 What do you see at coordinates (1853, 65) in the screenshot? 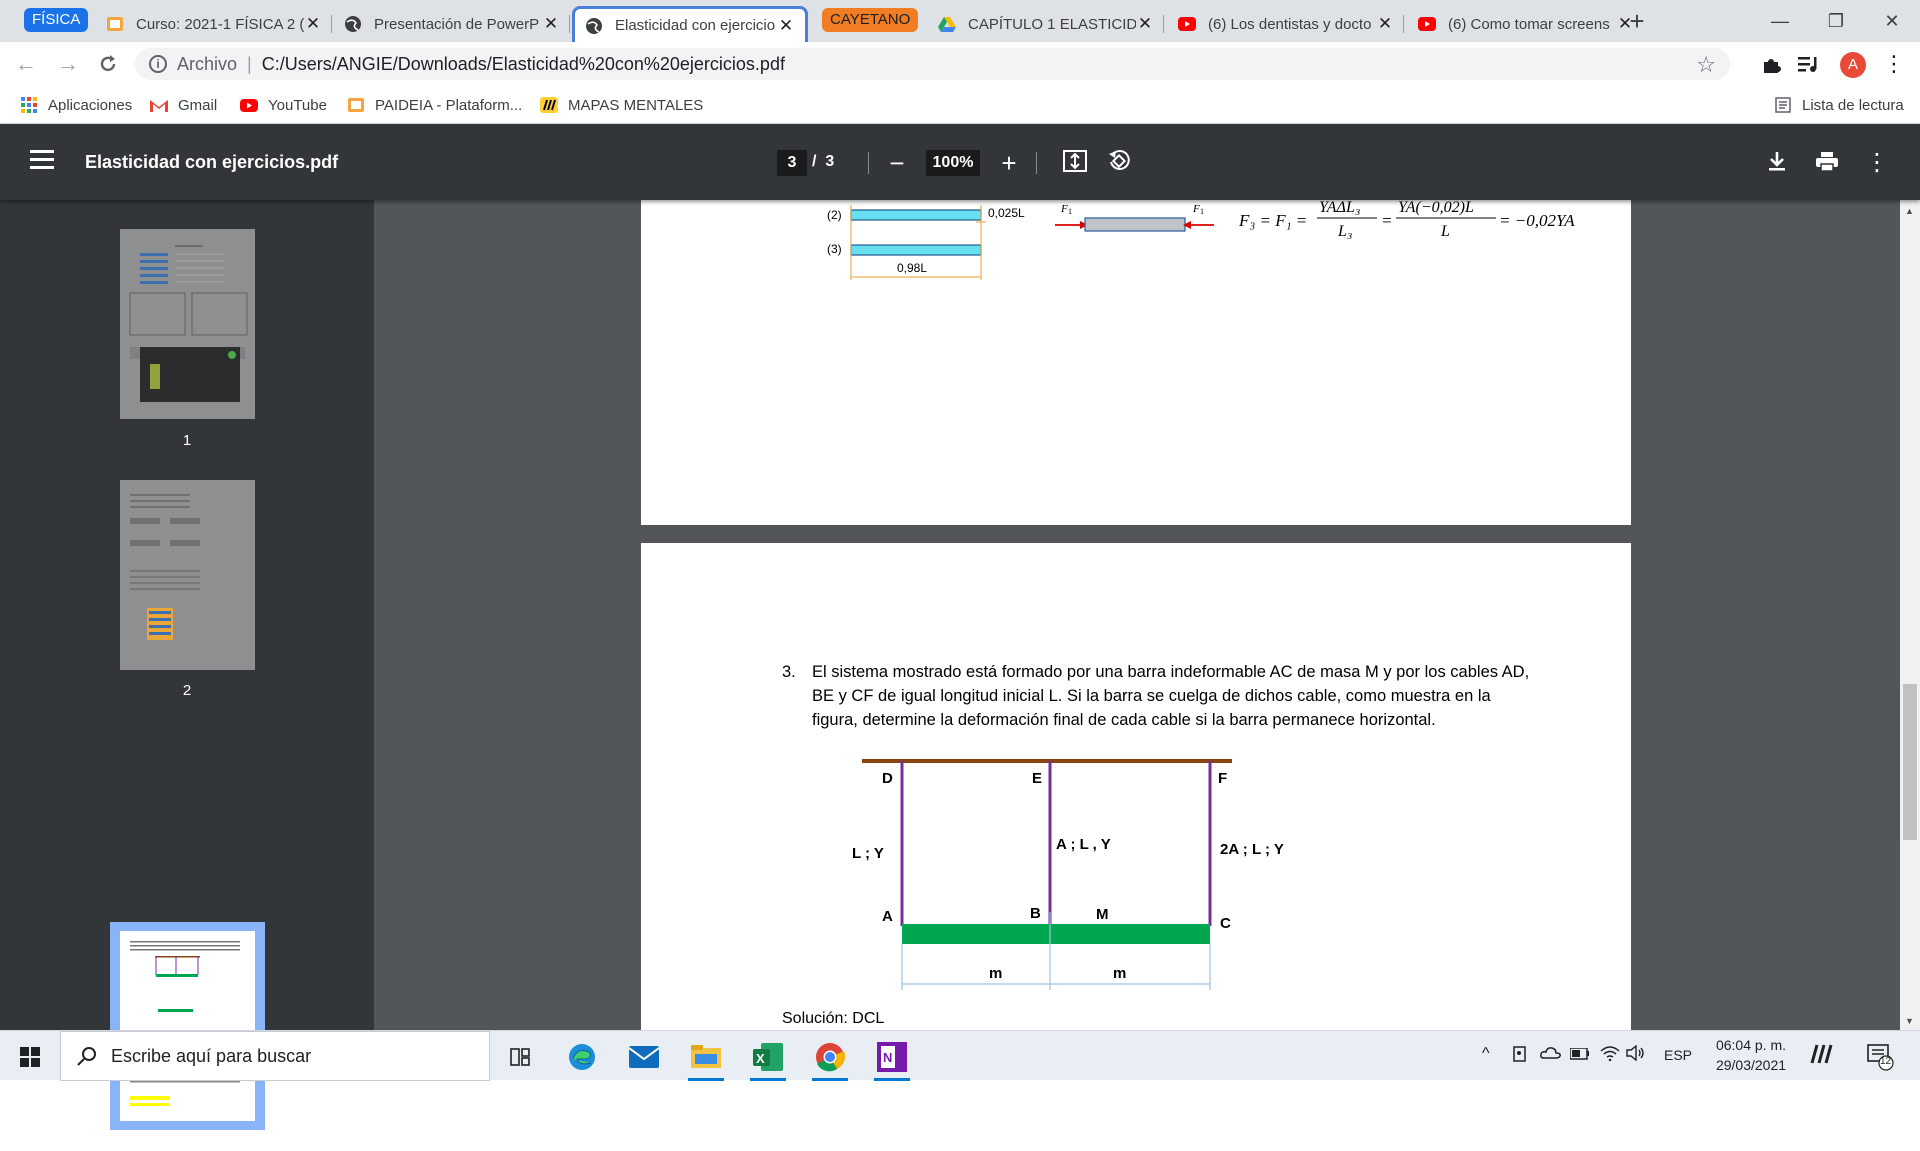
I see `profile-avatar: A` at bounding box center [1853, 65].